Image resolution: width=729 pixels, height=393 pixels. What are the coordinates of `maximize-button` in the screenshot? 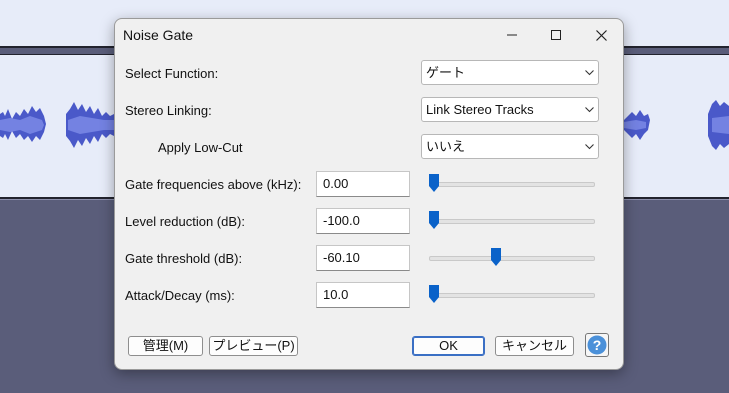 It's located at (556, 35).